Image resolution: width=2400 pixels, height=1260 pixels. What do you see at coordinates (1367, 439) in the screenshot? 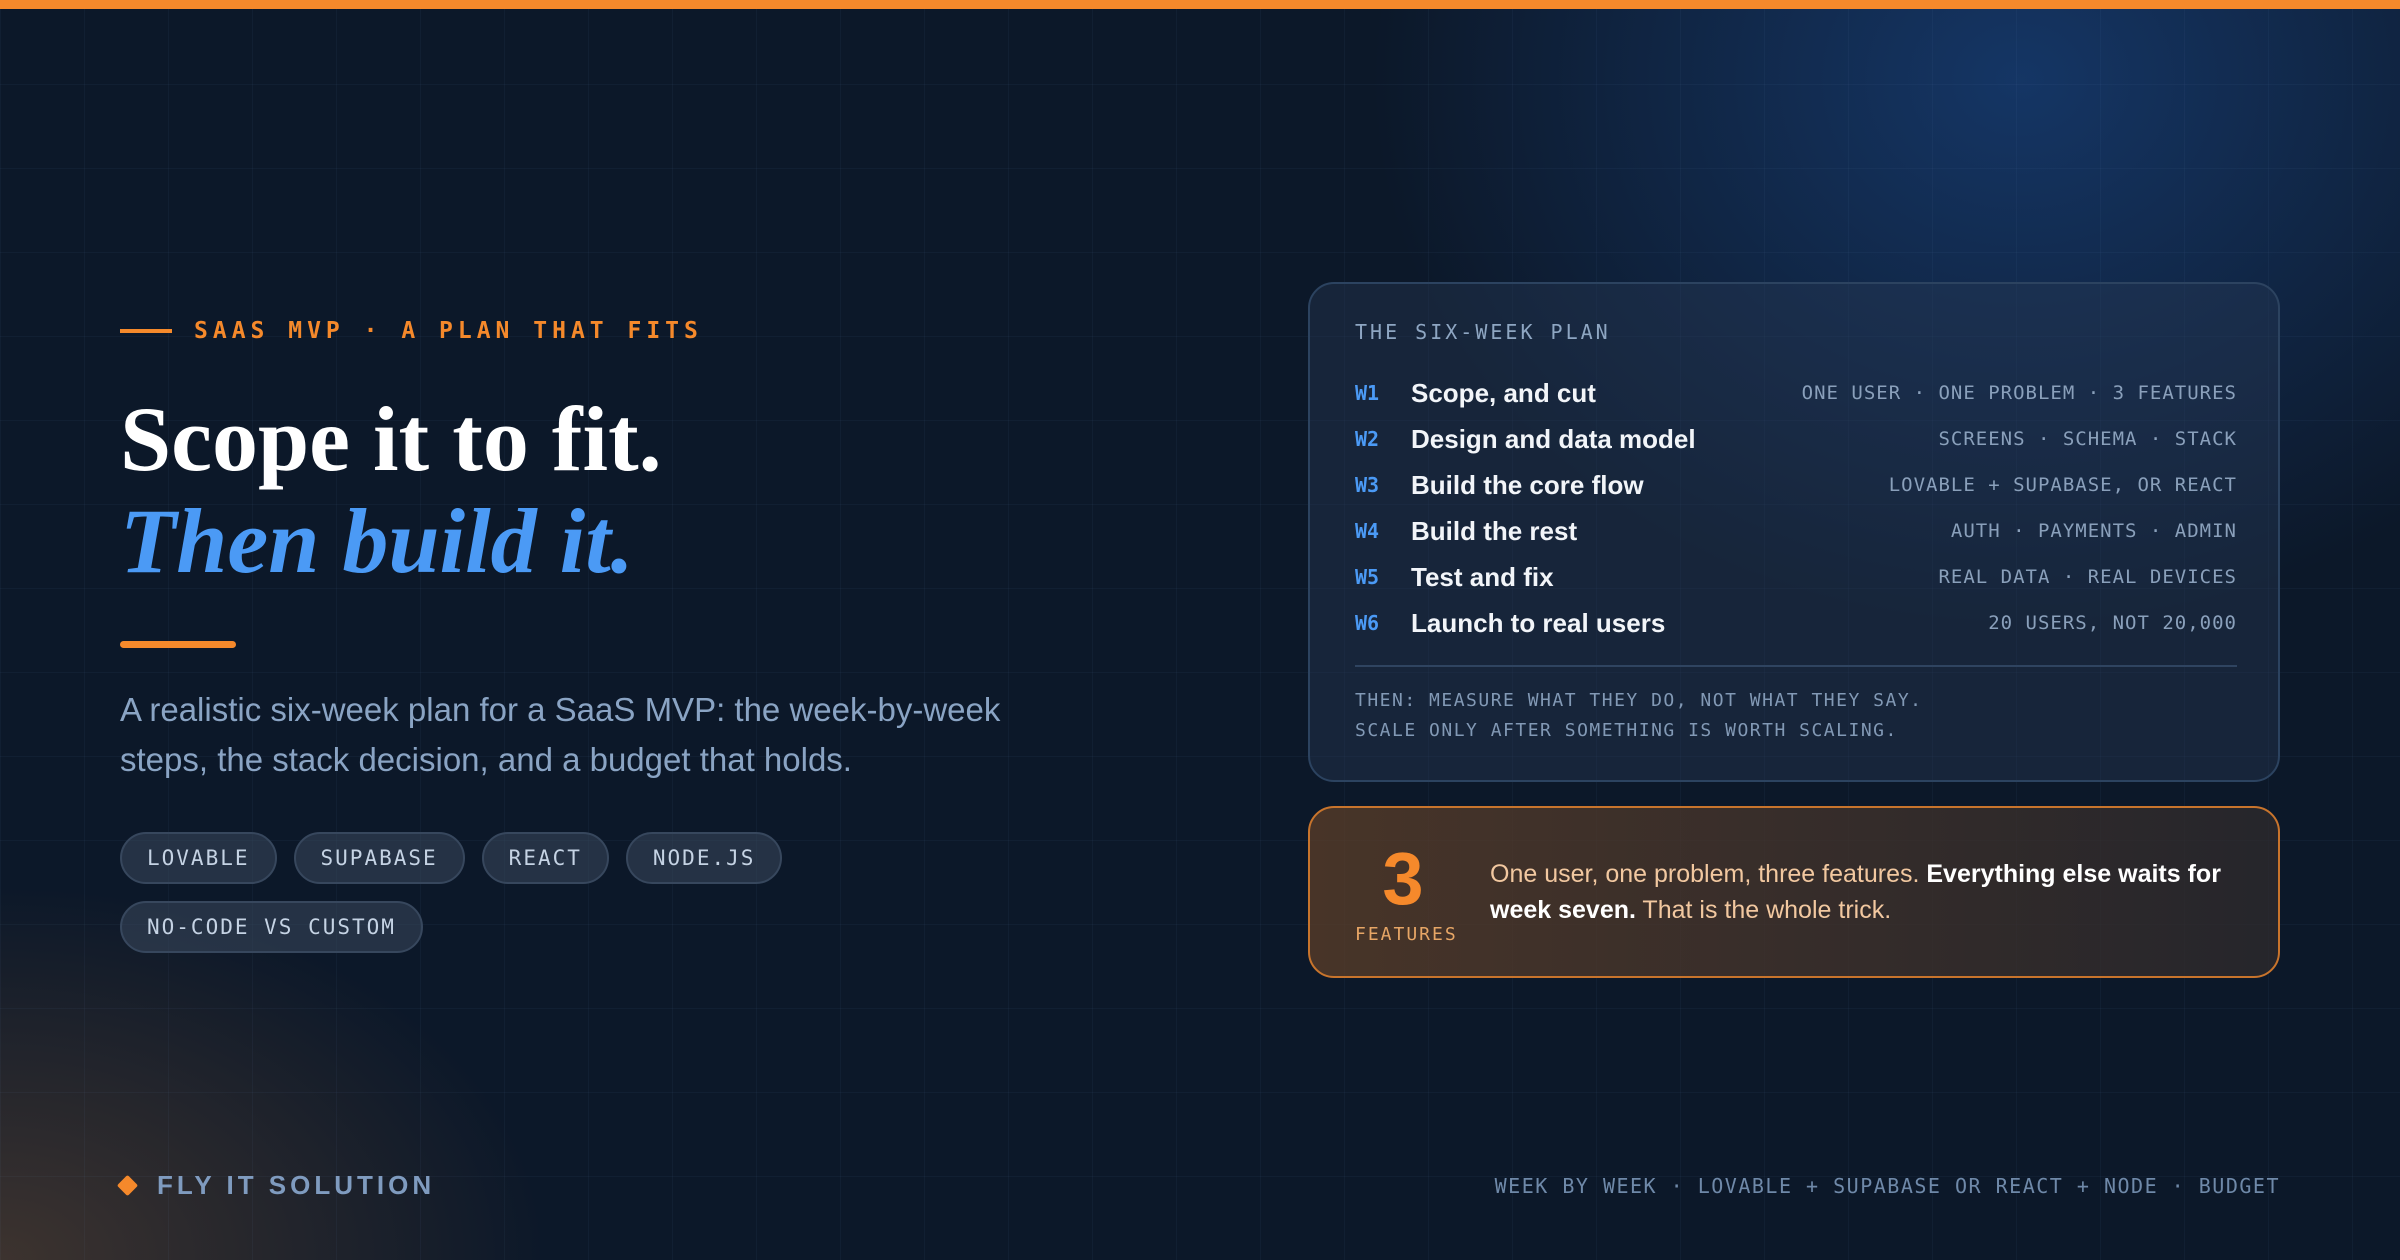
I see `plan-week-label: W2` at bounding box center [1367, 439].